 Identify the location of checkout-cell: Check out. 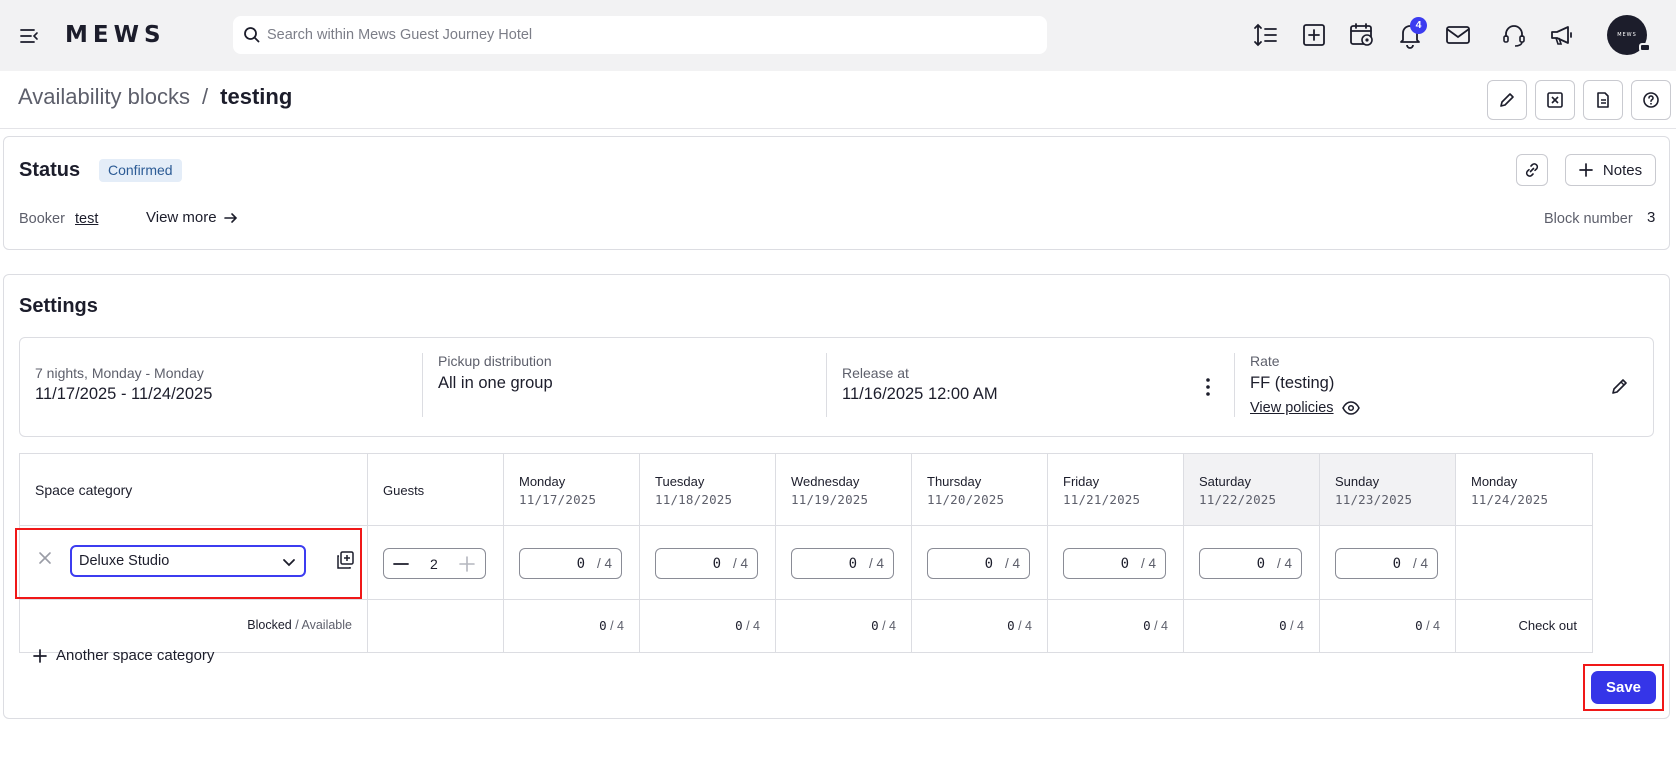
(1524, 626).